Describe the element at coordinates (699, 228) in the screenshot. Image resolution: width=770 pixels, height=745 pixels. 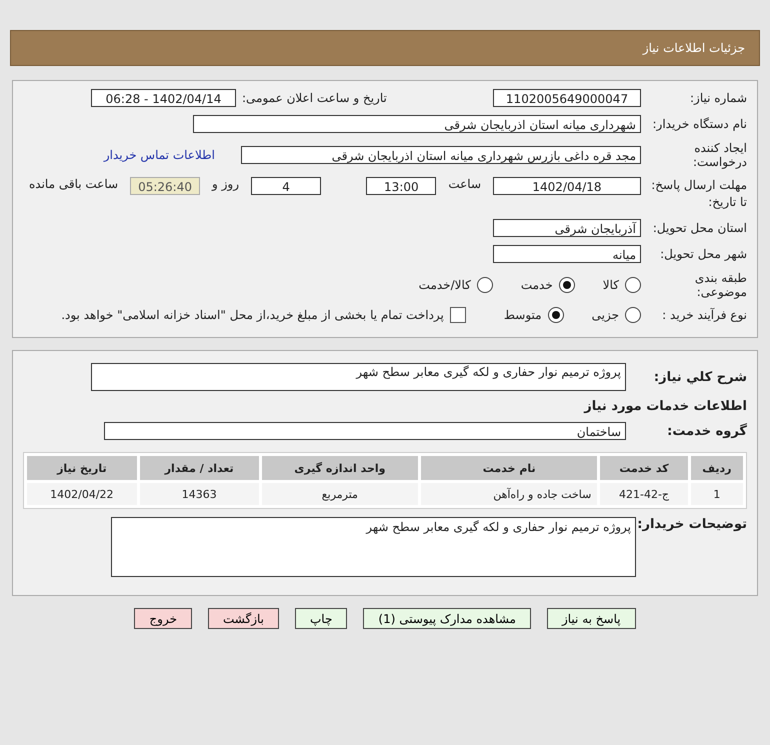
I see `field-label: استان محل تحویل:` at that location.